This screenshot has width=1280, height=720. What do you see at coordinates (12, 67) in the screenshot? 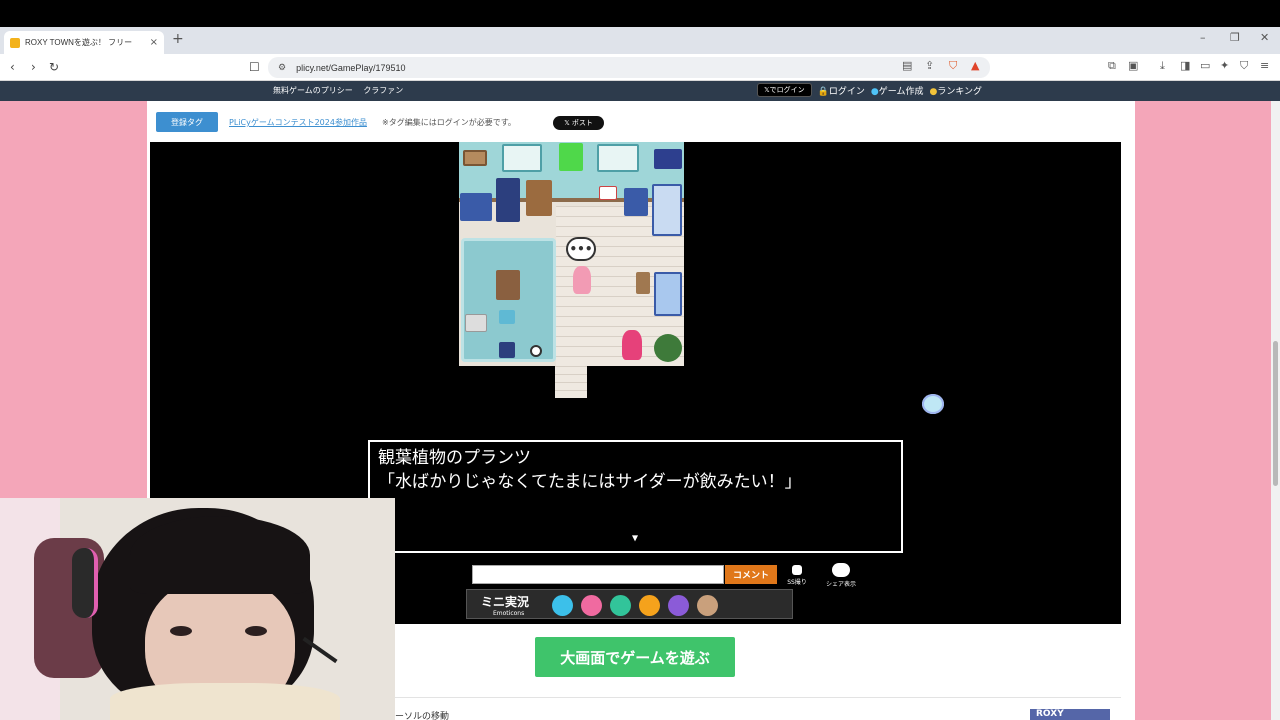
I see `back-icon: ‹` at bounding box center [12, 67].